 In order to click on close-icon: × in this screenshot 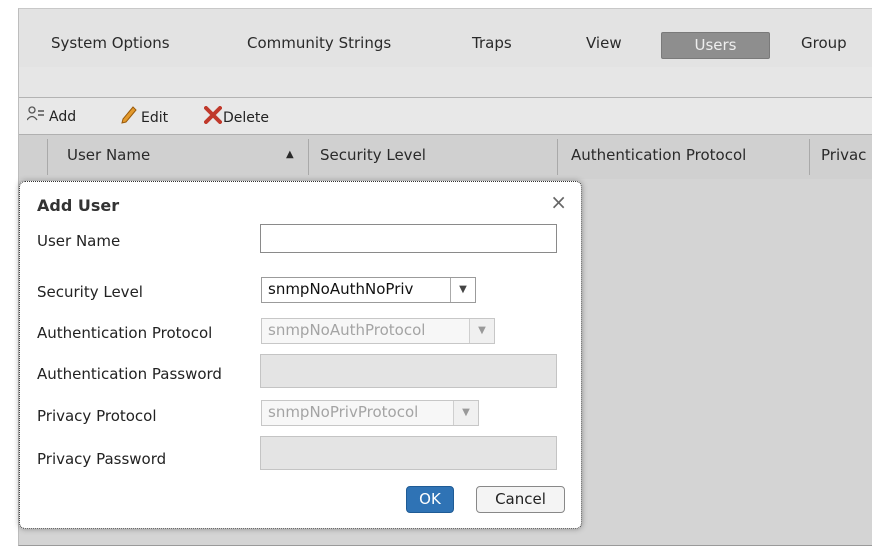, I will do `click(558, 202)`.